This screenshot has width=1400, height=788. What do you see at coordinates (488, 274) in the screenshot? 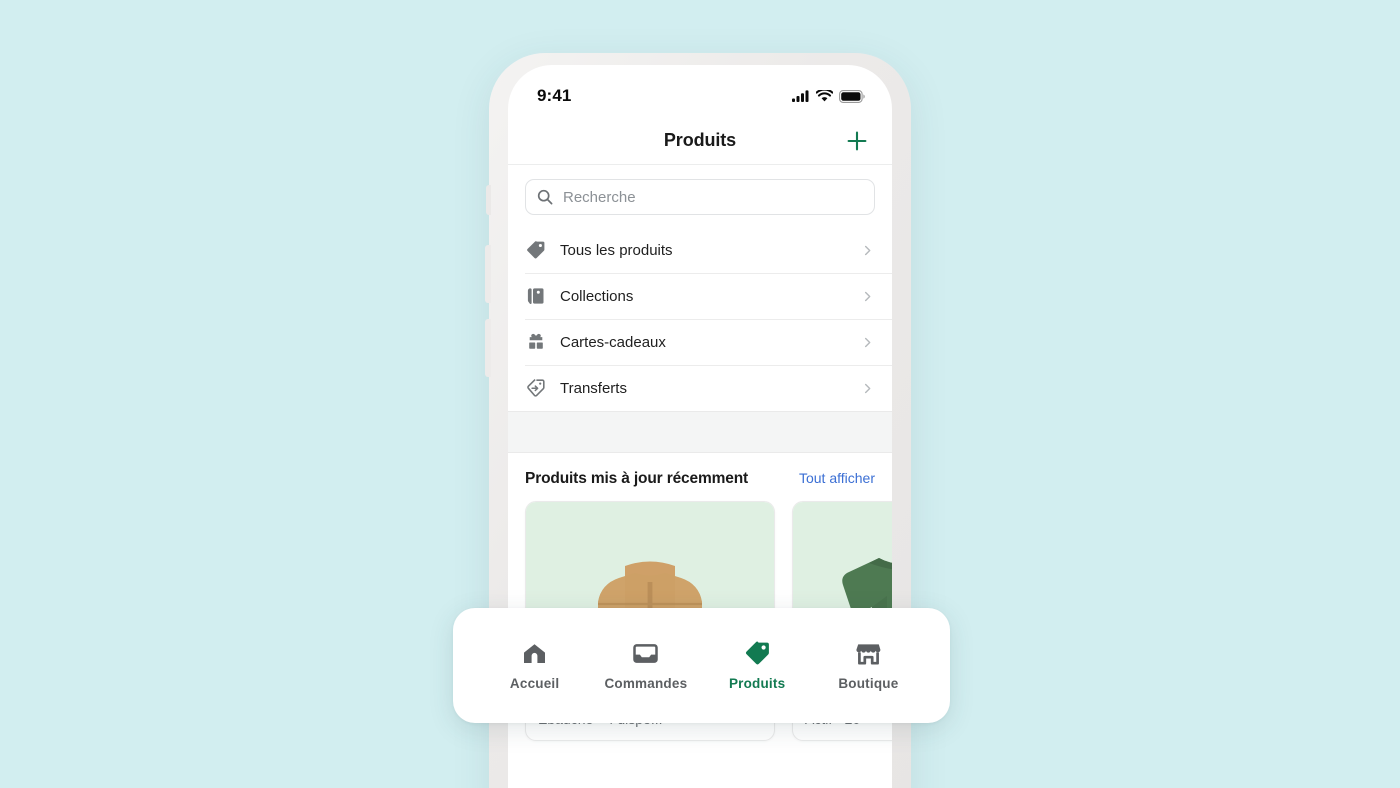
I see `volume-up-button` at bounding box center [488, 274].